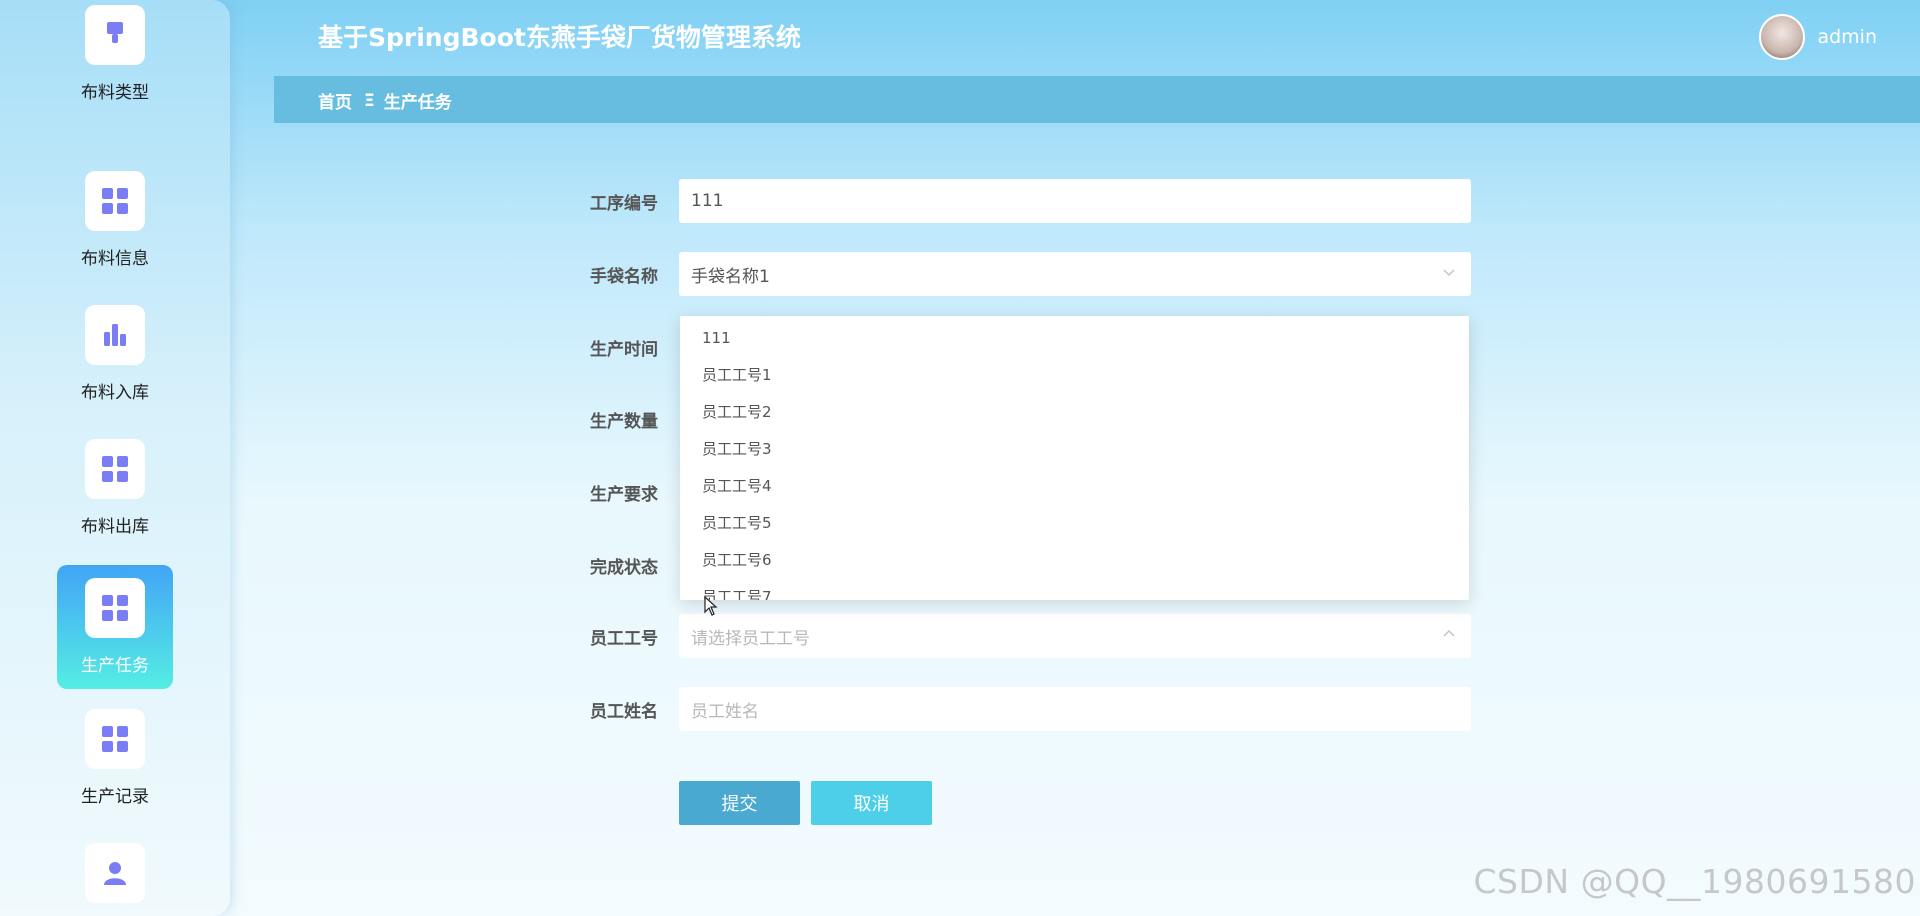  Describe the element at coordinates (750, 638) in the screenshot. I see `employee-no-placeholder: 请选择员工工号` at that location.